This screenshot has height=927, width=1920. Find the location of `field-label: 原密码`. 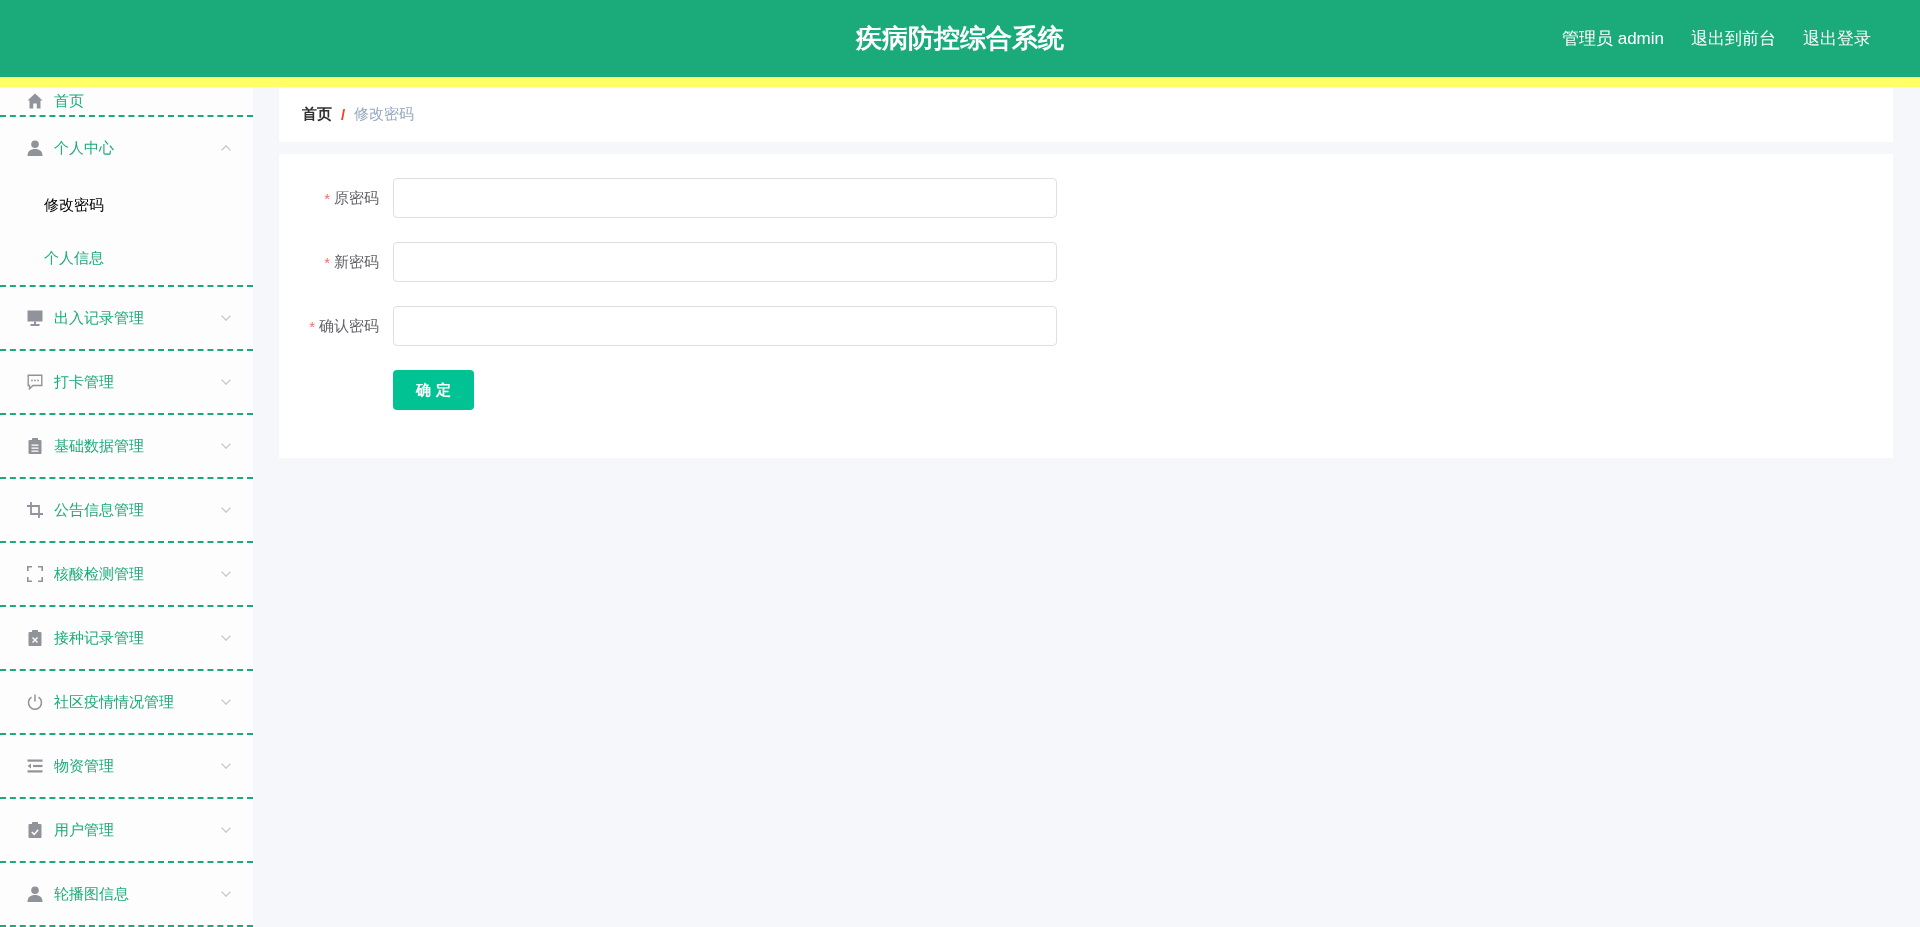

field-label: 原密码 is located at coordinates (356, 198).